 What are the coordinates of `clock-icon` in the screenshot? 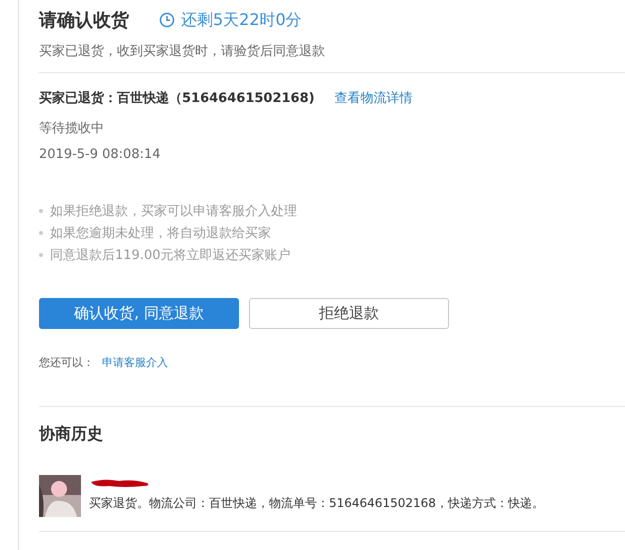 It's located at (167, 20).